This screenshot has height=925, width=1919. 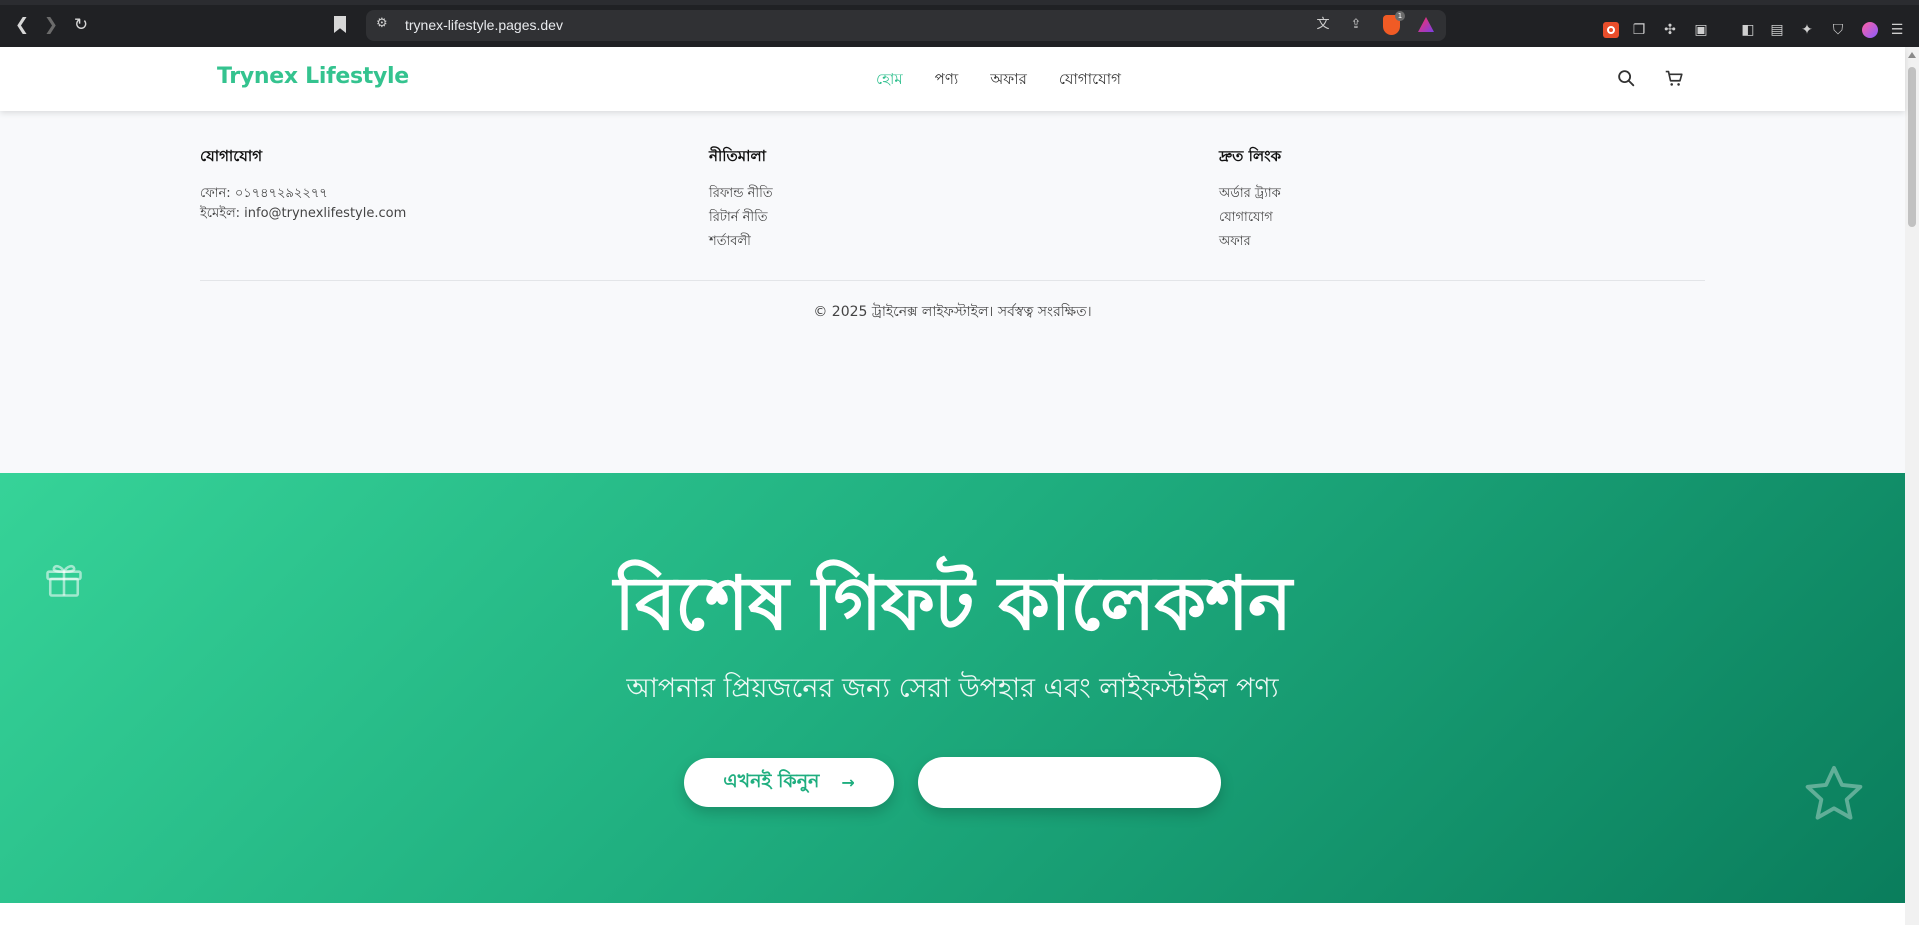 What do you see at coordinates (1250, 200) in the screenshot?
I see `footer-quick-links: দ্রুত লিংক অর্ডার ট্র্যাক যোগাযোগ অফার` at bounding box center [1250, 200].